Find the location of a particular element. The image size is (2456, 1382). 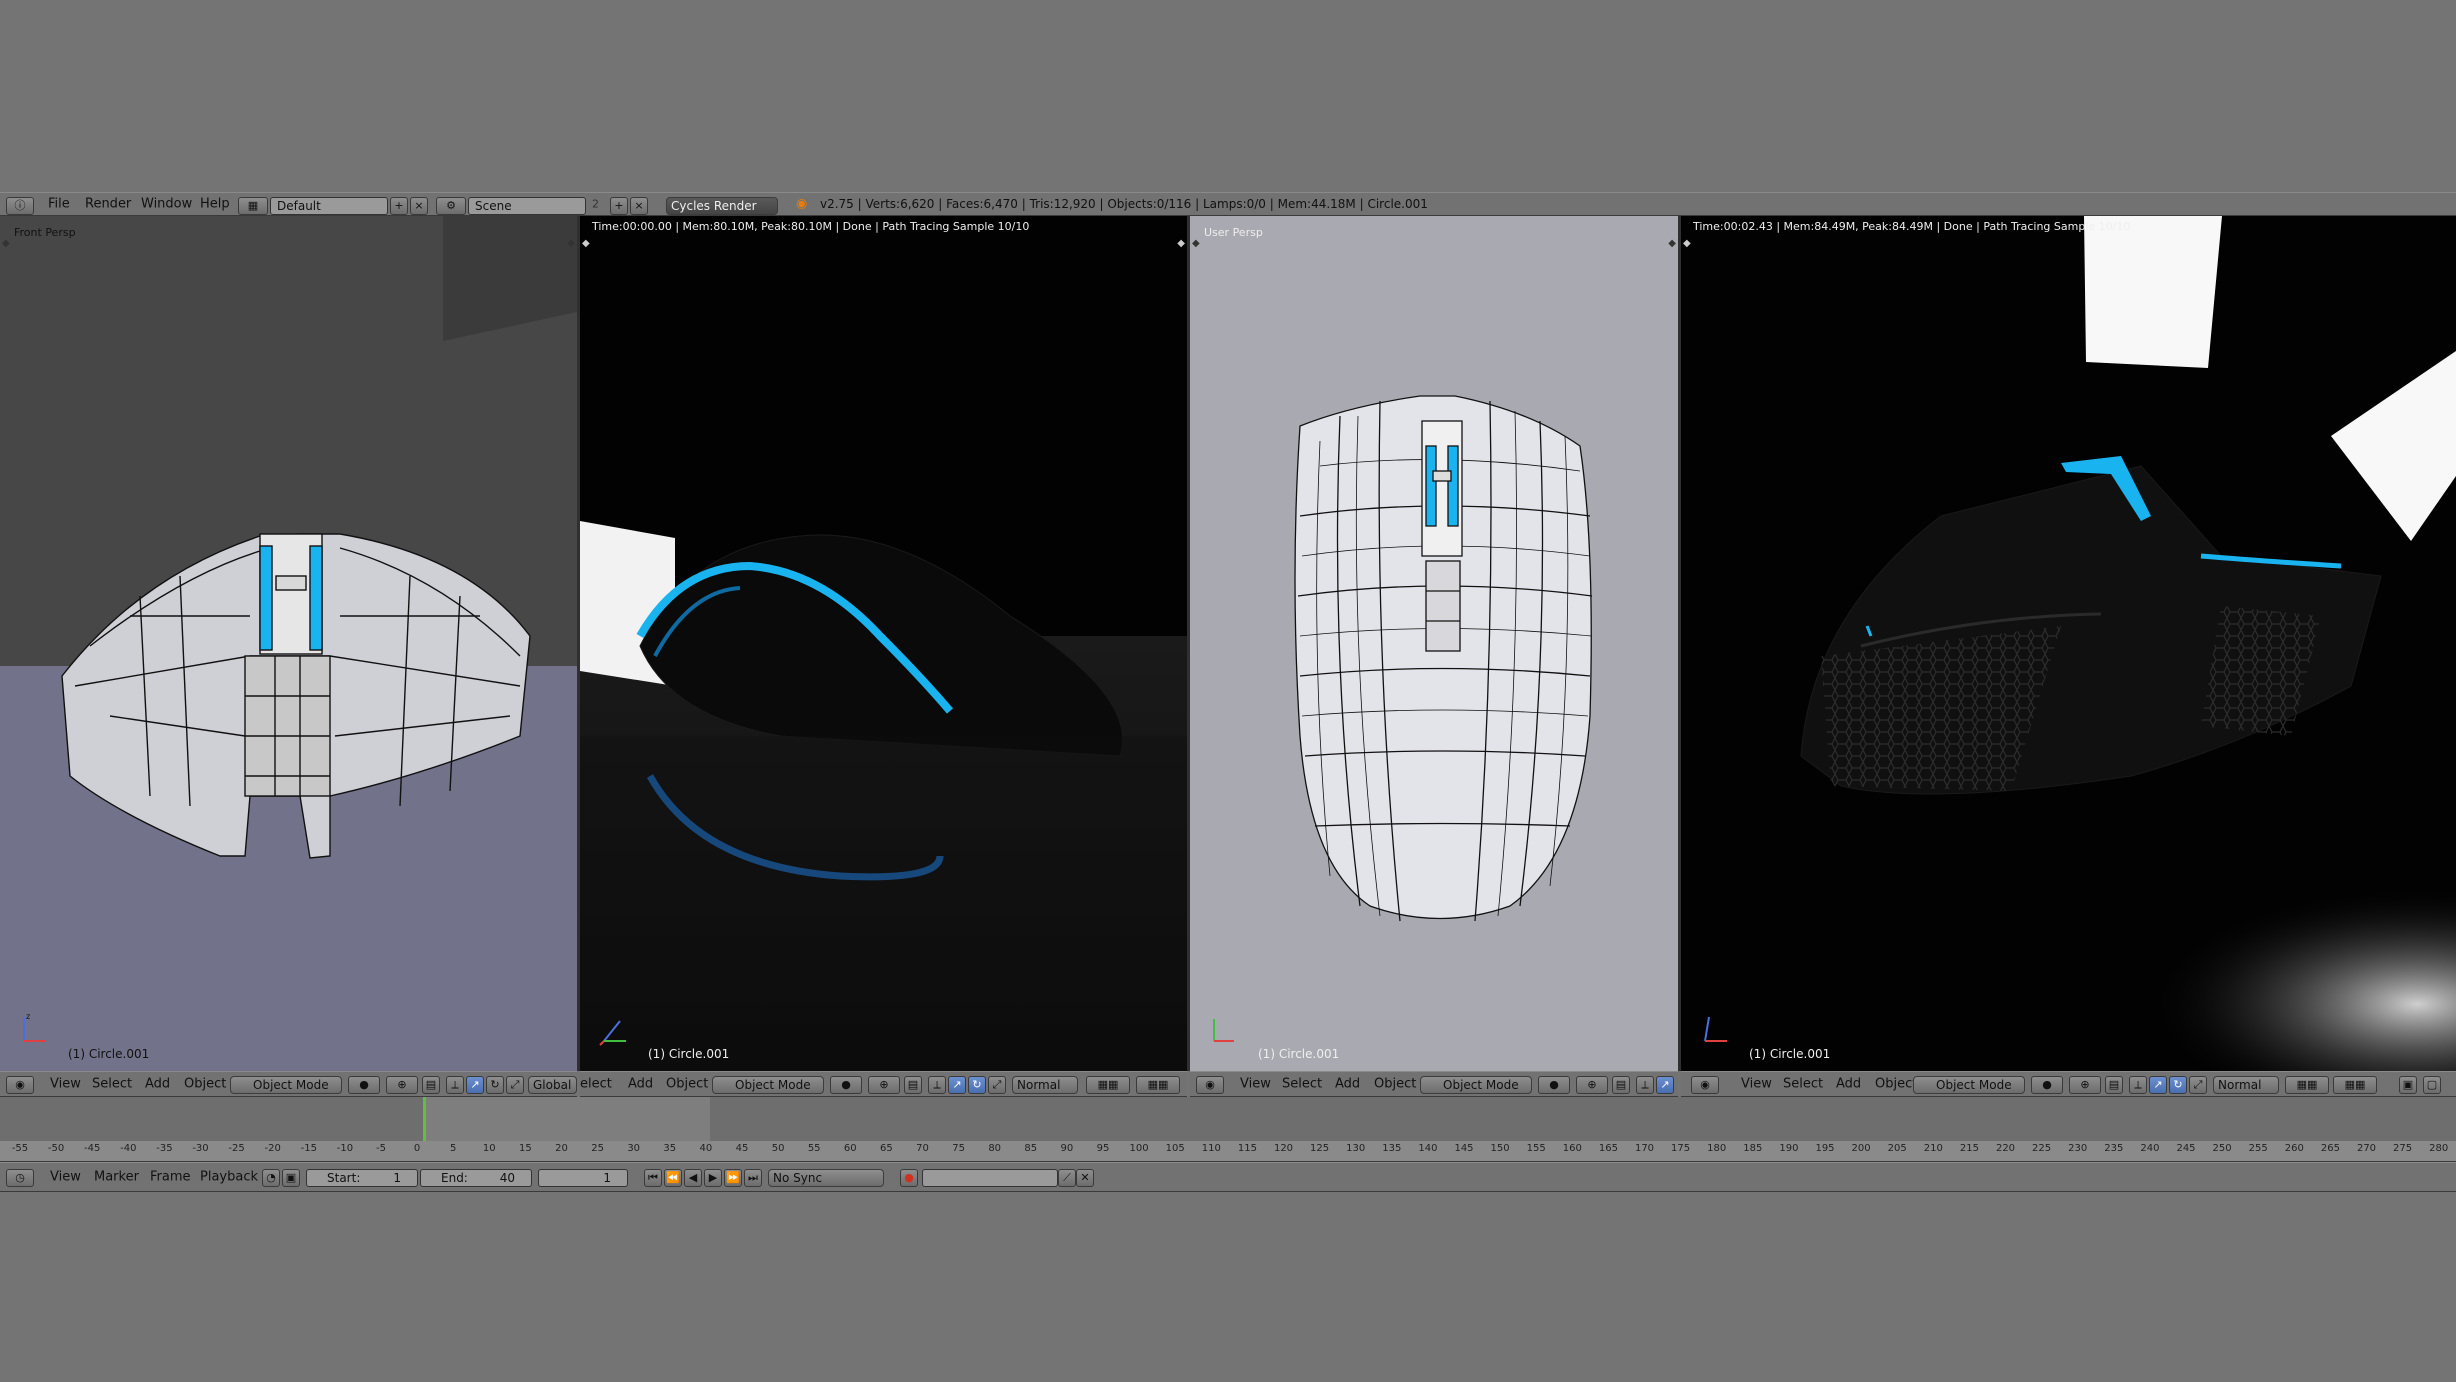

delete-keyframe-icon: ✕ is located at coordinates (1085, 1178).